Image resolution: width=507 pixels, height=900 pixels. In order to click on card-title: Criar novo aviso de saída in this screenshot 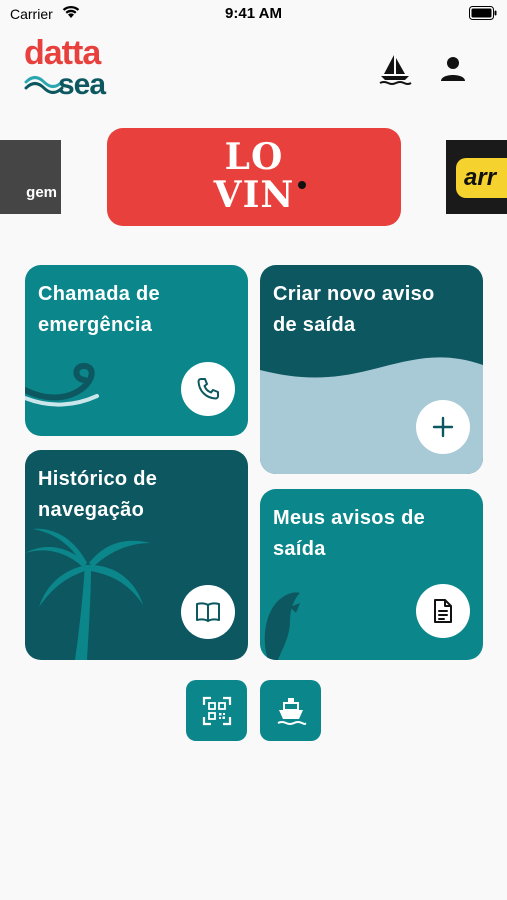, I will do `click(354, 310)`.